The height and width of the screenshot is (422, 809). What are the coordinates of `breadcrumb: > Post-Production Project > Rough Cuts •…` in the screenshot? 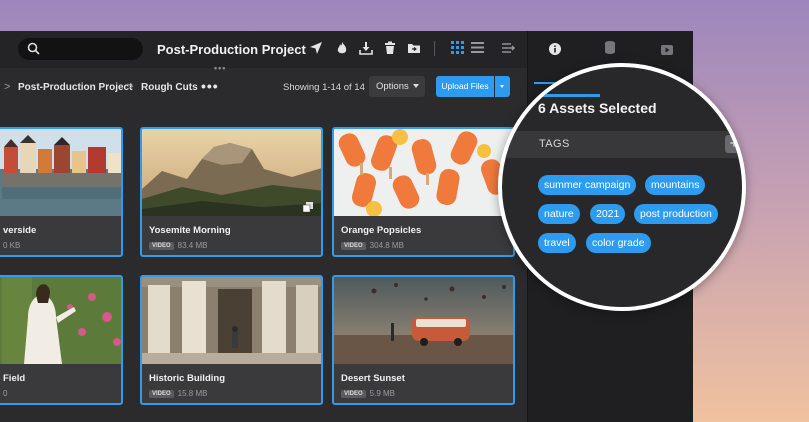 It's located at (263, 86).